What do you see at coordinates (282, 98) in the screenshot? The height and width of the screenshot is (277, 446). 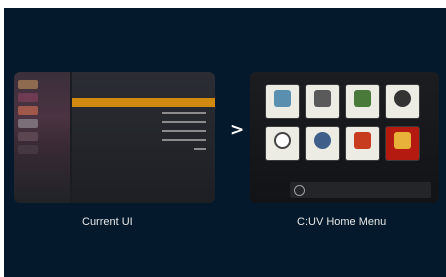 I see `satellite-dish-icon` at bounding box center [282, 98].